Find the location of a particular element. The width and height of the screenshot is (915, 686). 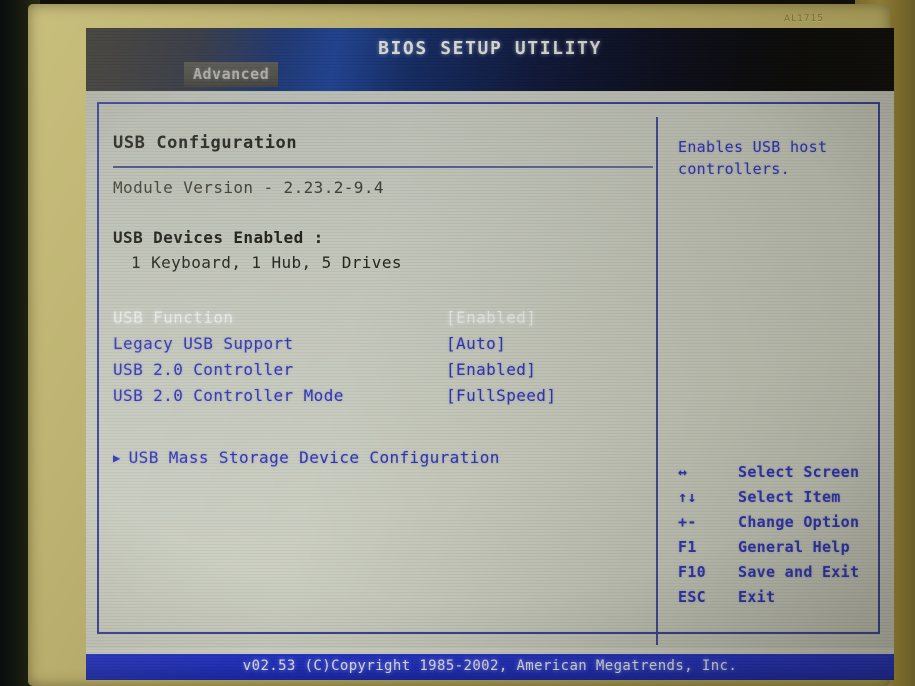

tab-advanced: Advanced is located at coordinates (231, 74).